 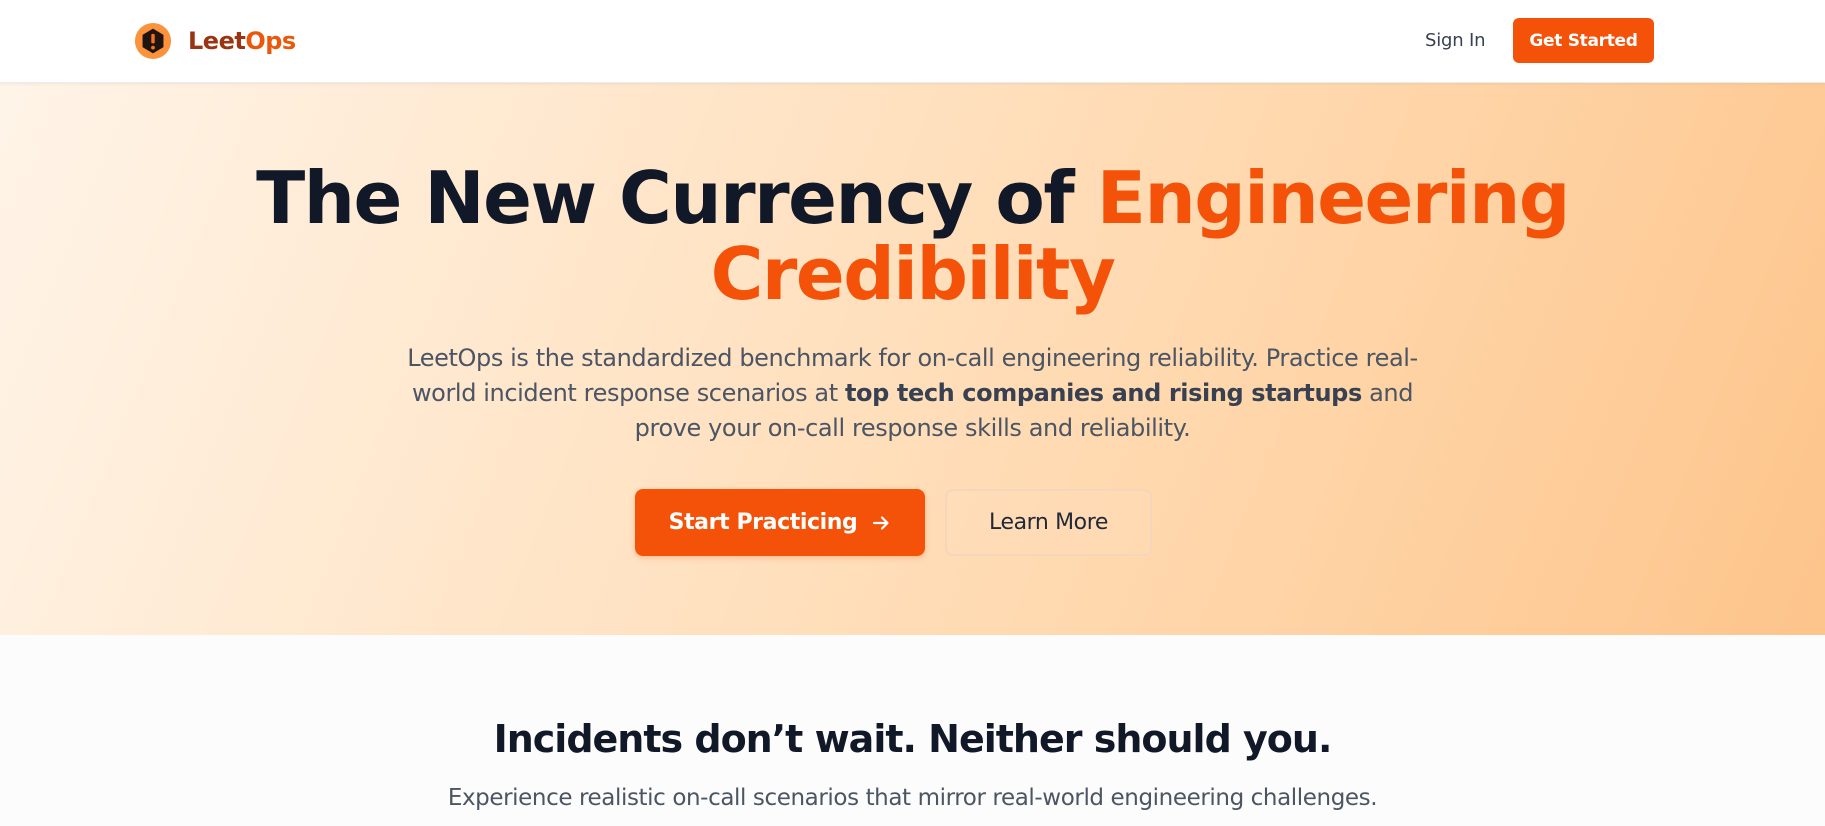 I want to click on hero-title-plain: The New Currency of, so click(x=676, y=198).